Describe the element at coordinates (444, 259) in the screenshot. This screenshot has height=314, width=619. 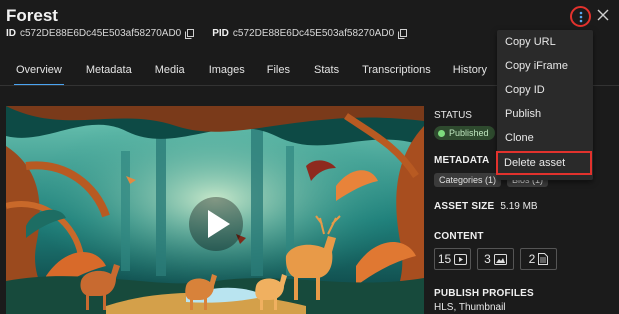
I see `video-count: 15` at that location.